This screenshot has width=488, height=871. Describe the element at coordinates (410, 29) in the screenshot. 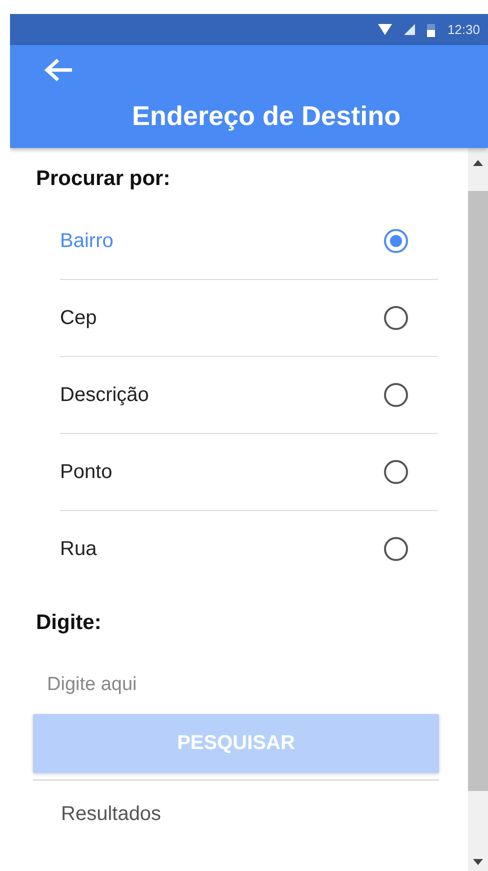

I see `signal-icon` at that location.